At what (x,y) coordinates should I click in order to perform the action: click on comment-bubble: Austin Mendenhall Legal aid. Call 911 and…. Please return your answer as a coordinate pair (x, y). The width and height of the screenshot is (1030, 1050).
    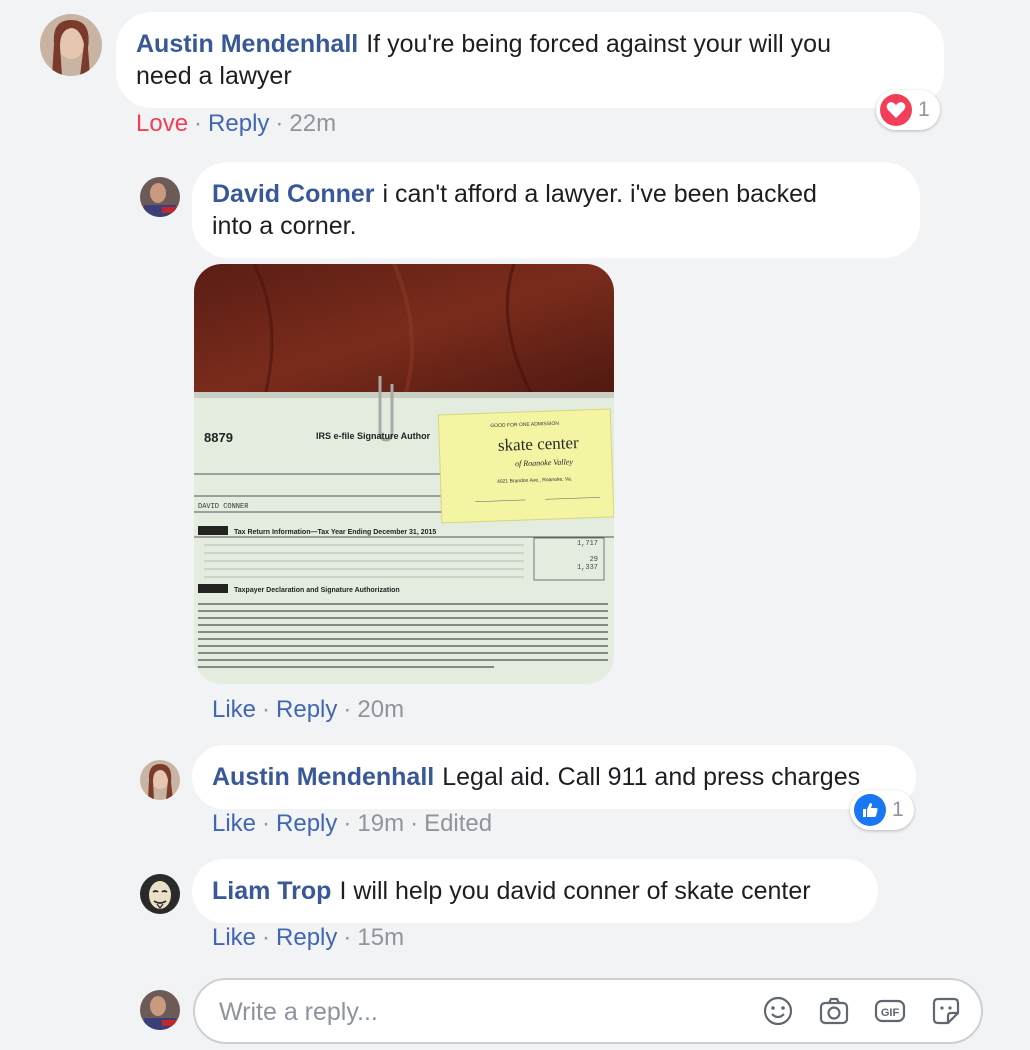
    Looking at the image, I should click on (554, 777).